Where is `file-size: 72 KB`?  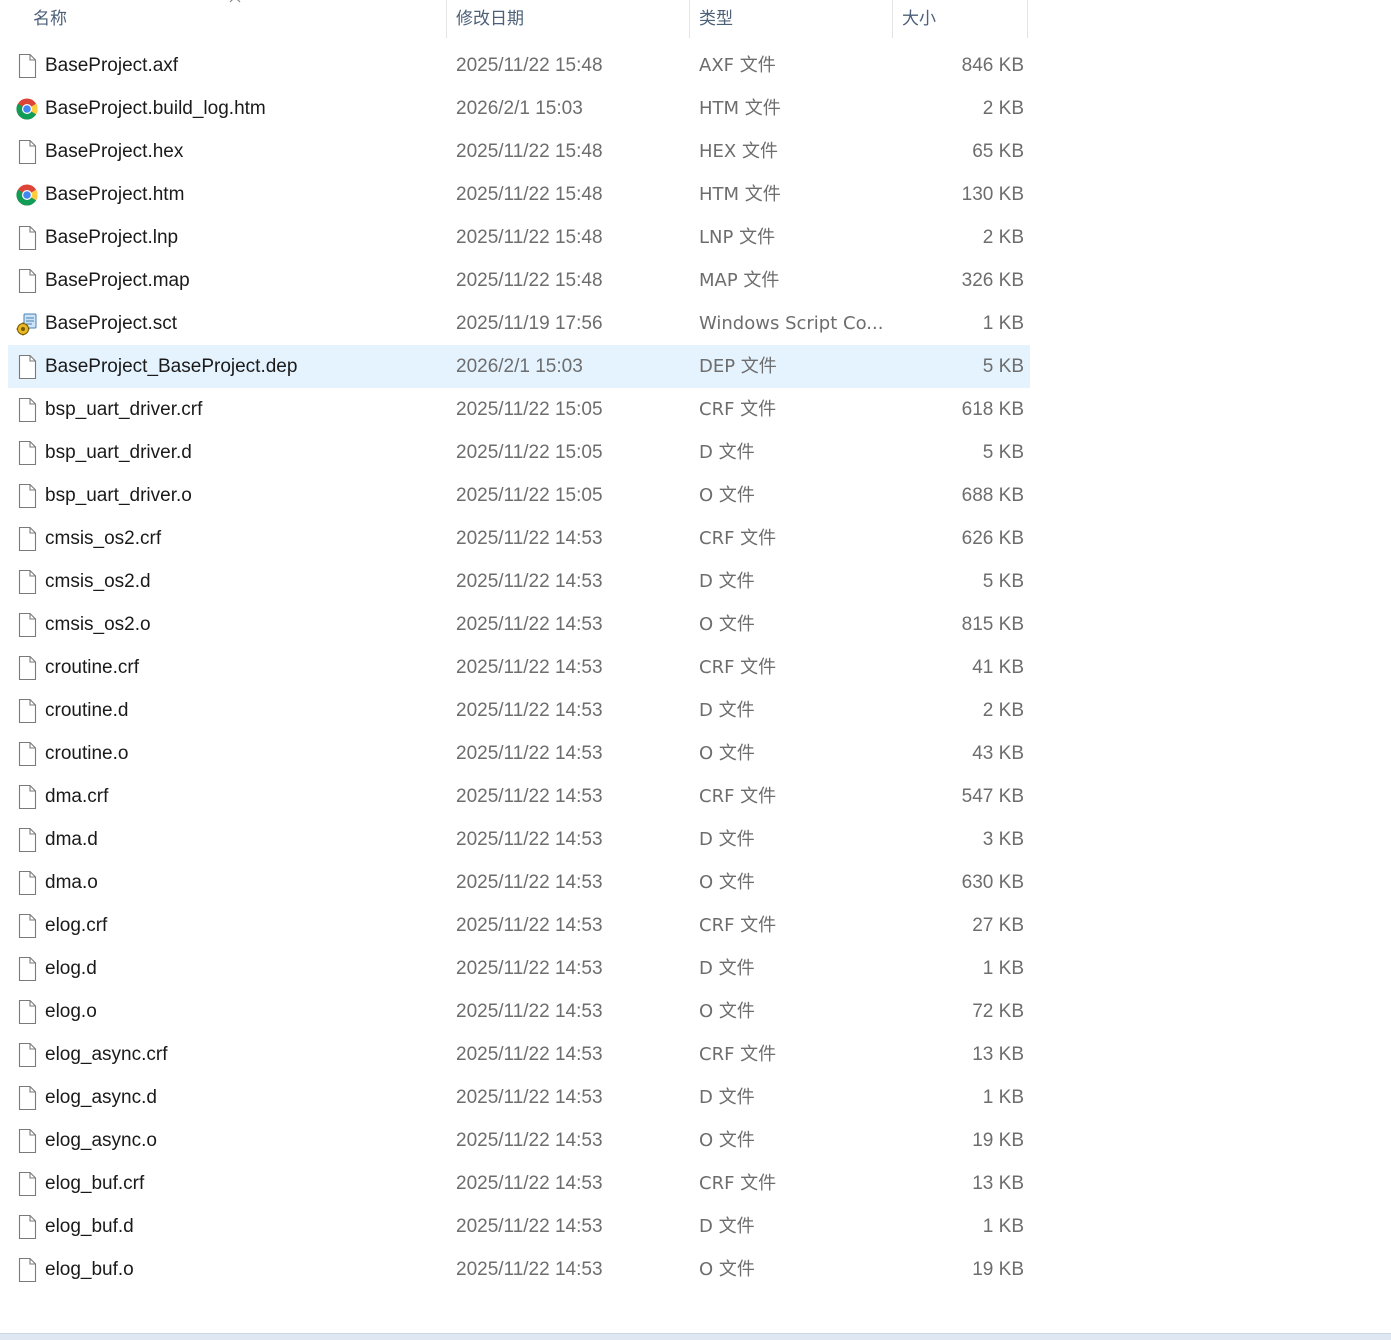
file-size: 72 KB is located at coordinates (998, 1011).